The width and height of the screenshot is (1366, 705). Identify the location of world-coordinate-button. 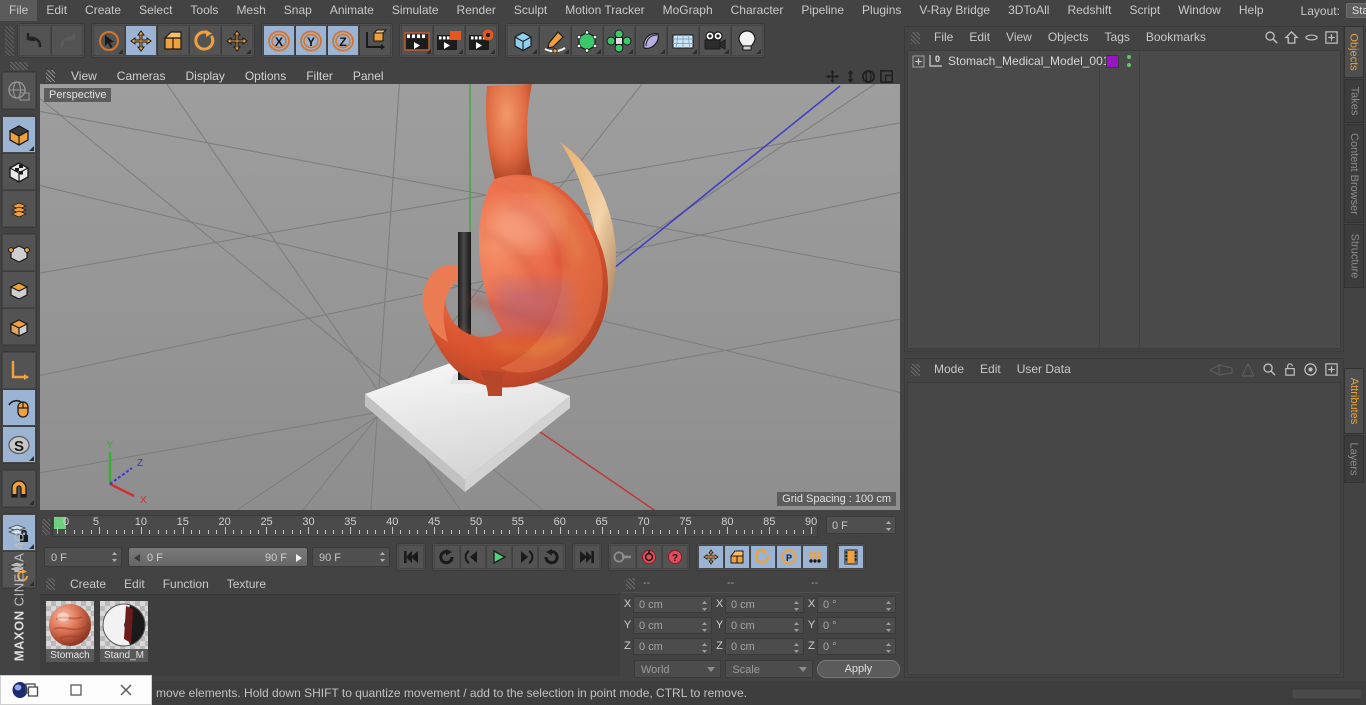
(375, 40).